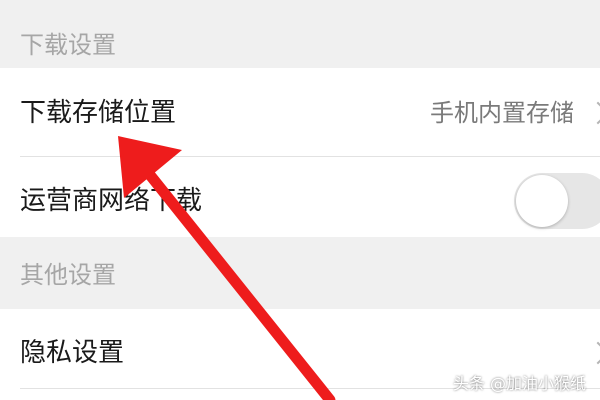 The width and height of the screenshot is (600, 400). Describe the element at coordinates (542, 201) in the screenshot. I see `toggle-knob` at that location.